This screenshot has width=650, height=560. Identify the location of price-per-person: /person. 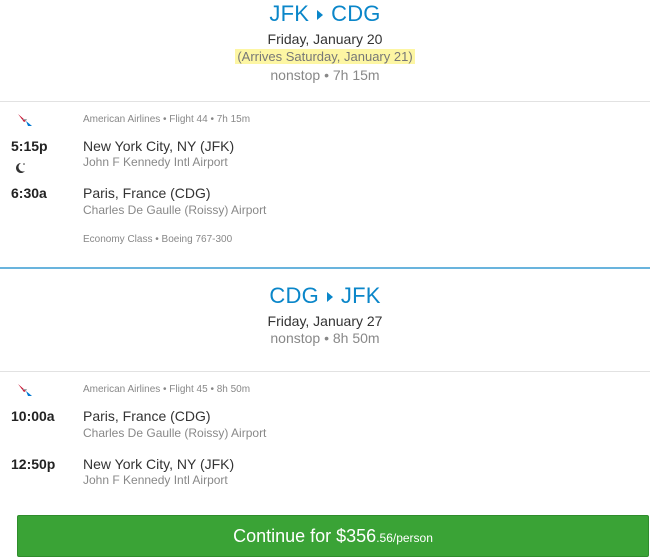
(412, 538).